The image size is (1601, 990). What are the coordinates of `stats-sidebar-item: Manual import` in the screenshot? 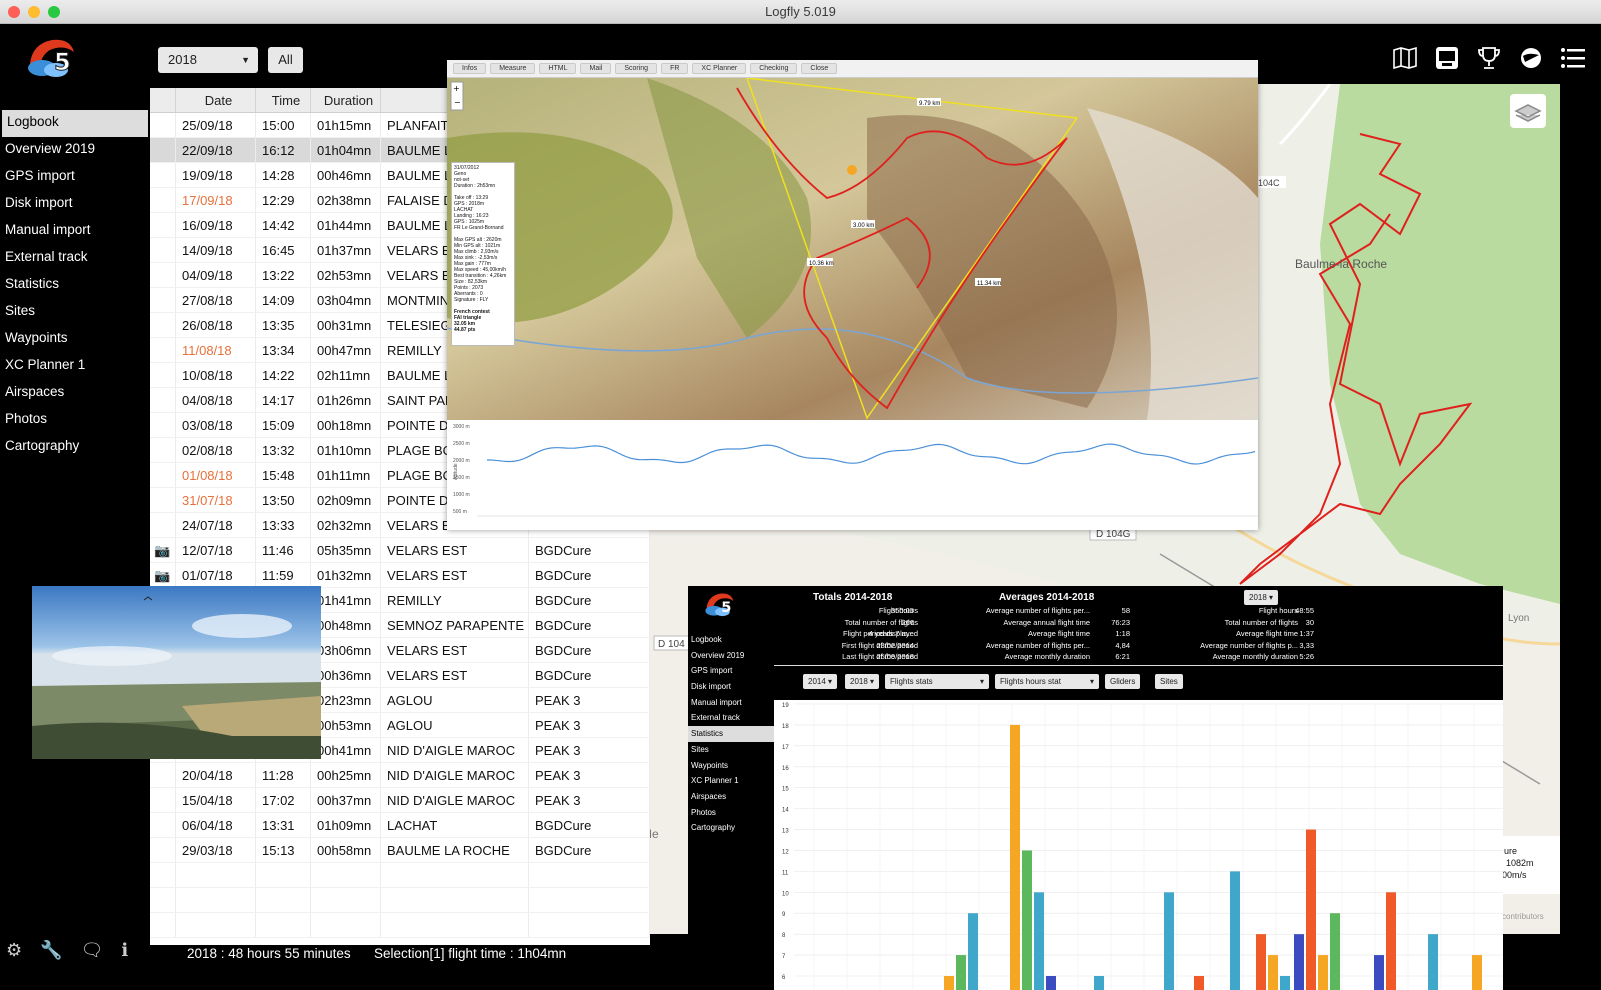 It's located at (732, 703).